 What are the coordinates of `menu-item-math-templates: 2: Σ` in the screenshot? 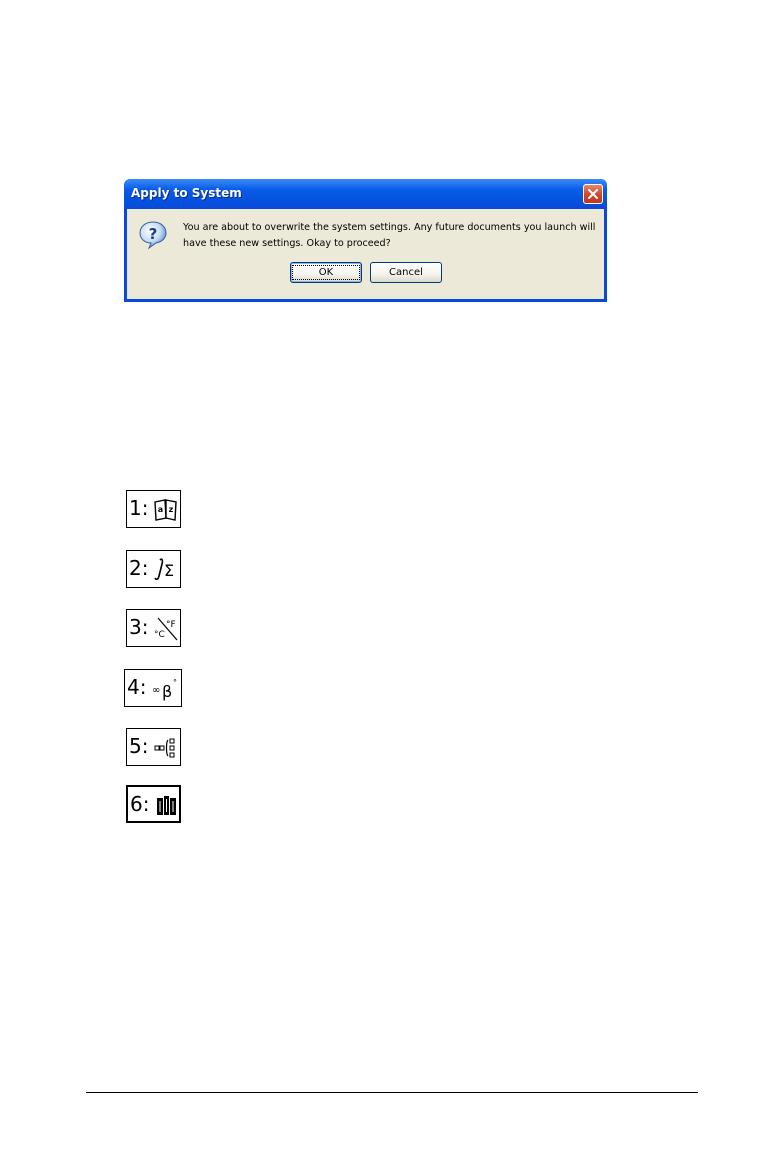 It's located at (153, 569).